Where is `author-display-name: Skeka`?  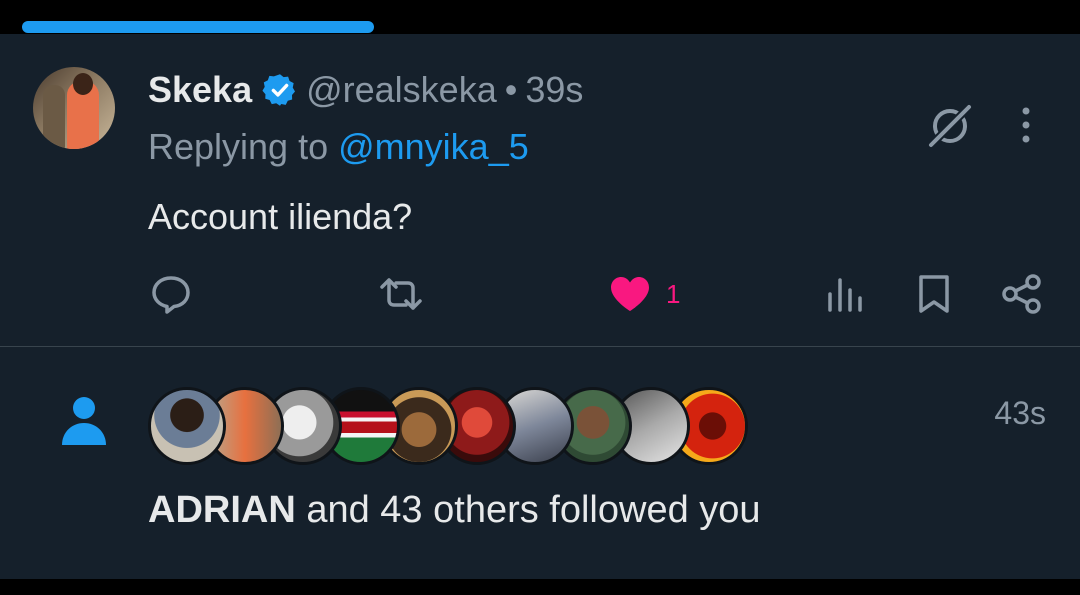
author-display-name: Skeka is located at coordinates (200, 90).